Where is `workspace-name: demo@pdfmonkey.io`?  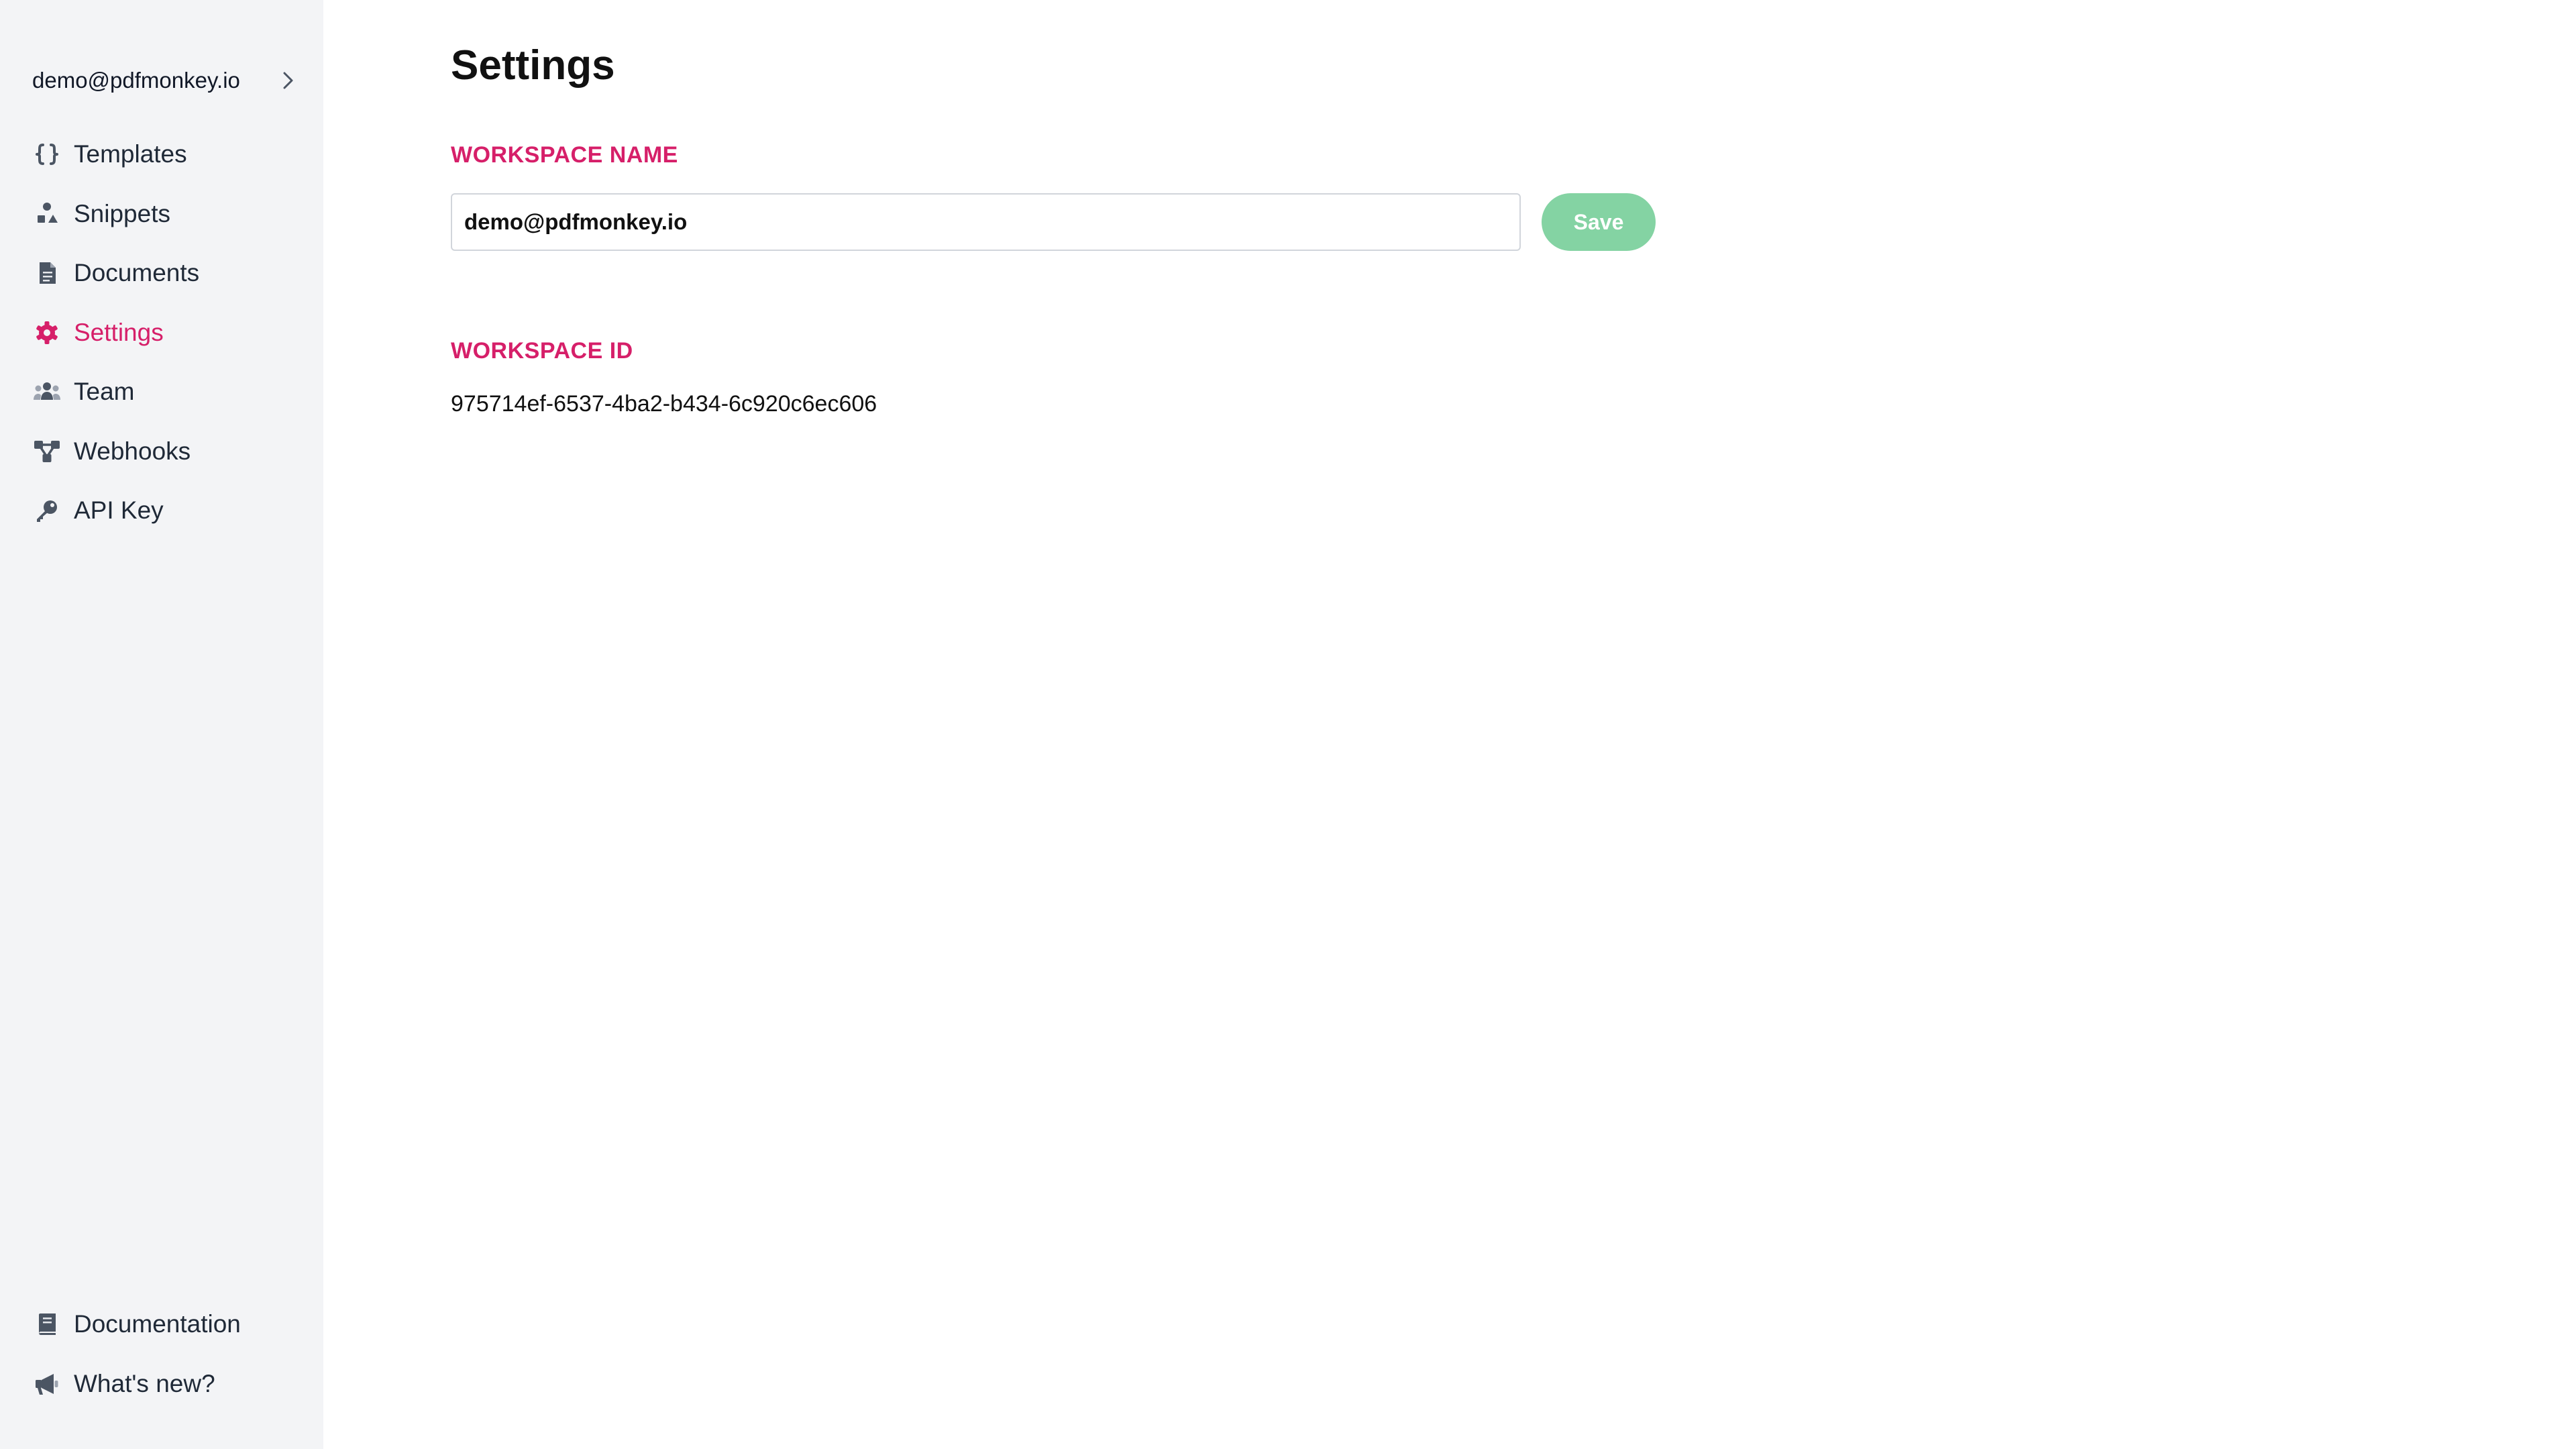
workspace-name: demo@pdfmonkey.io is located at coordinates (136, 80).